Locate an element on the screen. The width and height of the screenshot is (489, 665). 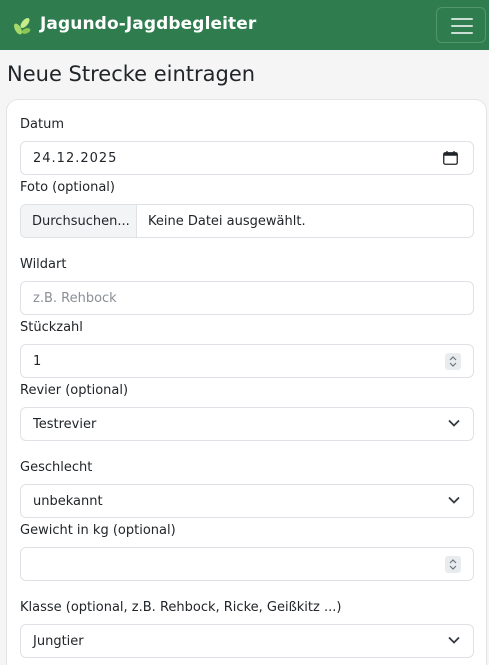
photo-label: Foto (optional) is located at coordinates (67, 187).